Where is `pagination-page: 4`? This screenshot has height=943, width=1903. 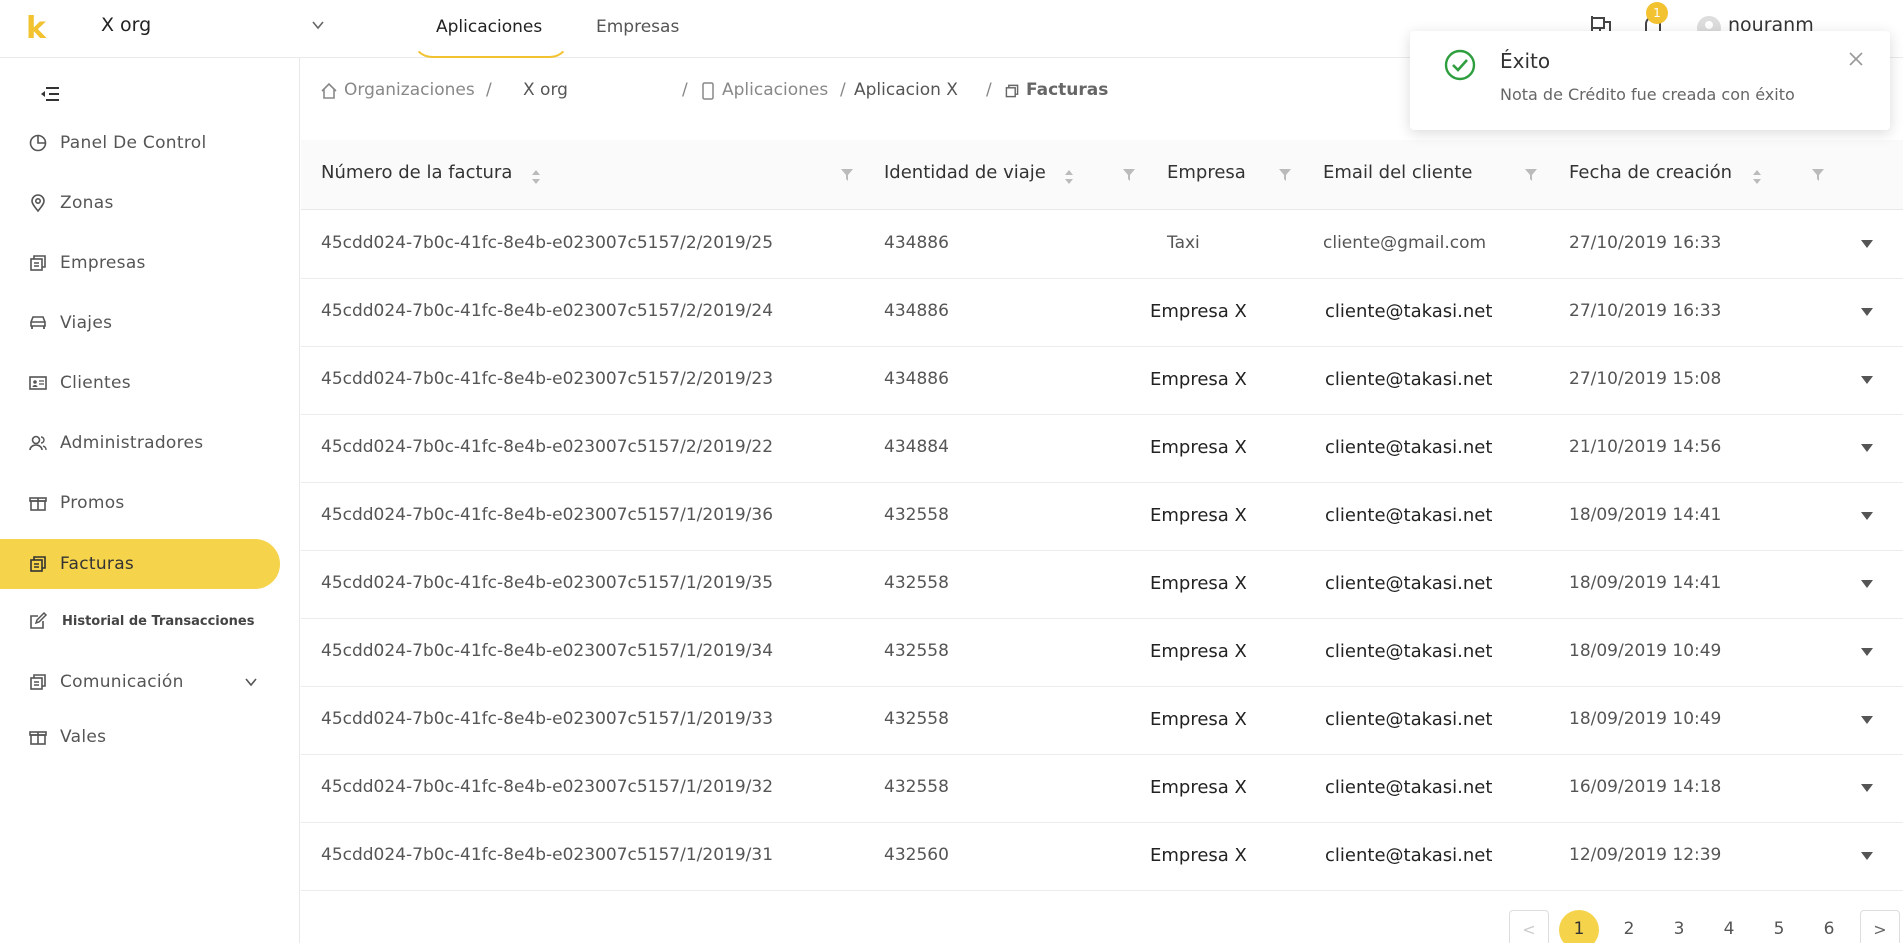 pagination-page: 4 is located at coordinates (1729, 926).